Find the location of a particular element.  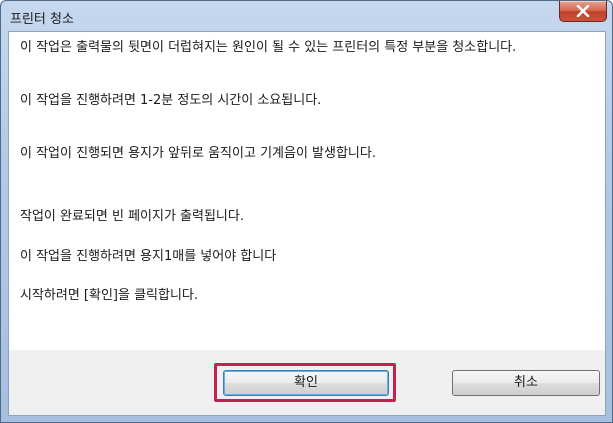

title-bar: 프린터 청소 is located at coordinates (306, 16).